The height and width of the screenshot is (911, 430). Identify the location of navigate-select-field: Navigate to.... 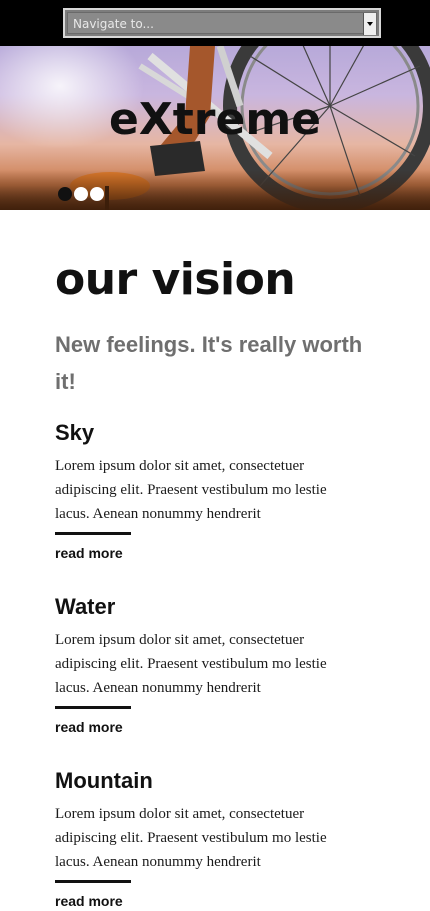
(222, 23).